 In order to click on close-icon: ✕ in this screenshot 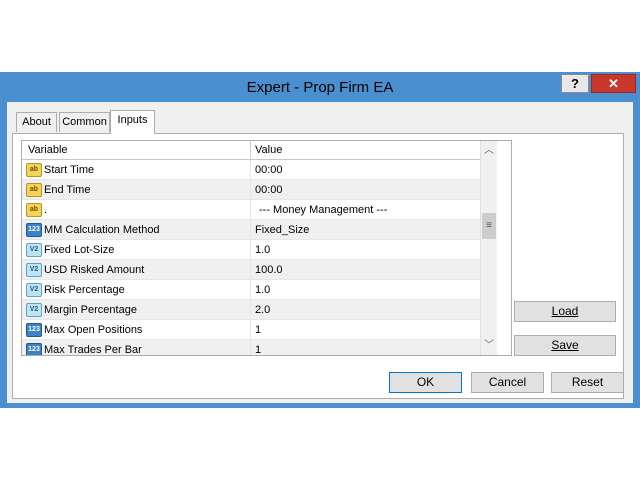, I will do `click(613, 83)`.